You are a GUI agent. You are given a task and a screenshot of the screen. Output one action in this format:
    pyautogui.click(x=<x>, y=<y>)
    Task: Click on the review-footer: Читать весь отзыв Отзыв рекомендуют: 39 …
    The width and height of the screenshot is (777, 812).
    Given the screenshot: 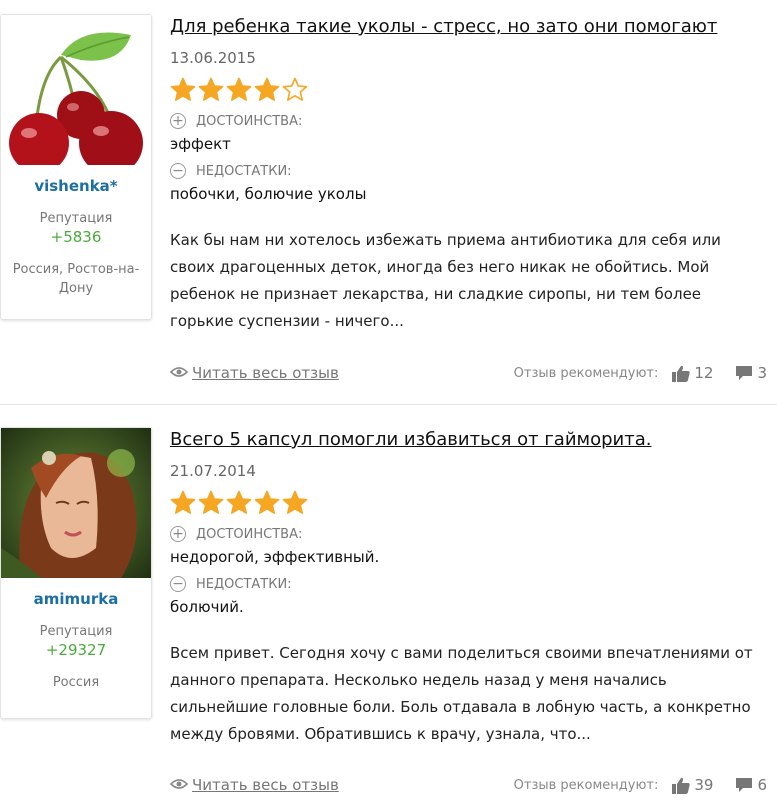 What is the action you would take?
    pyautogui.click(x=468, y=785)
    